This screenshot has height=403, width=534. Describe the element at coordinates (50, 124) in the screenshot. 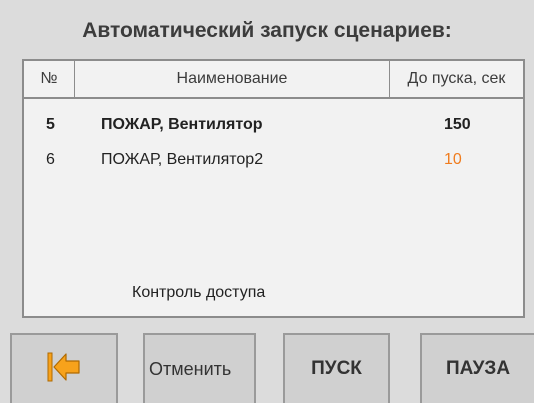

I see `row-number: 5` at that location.